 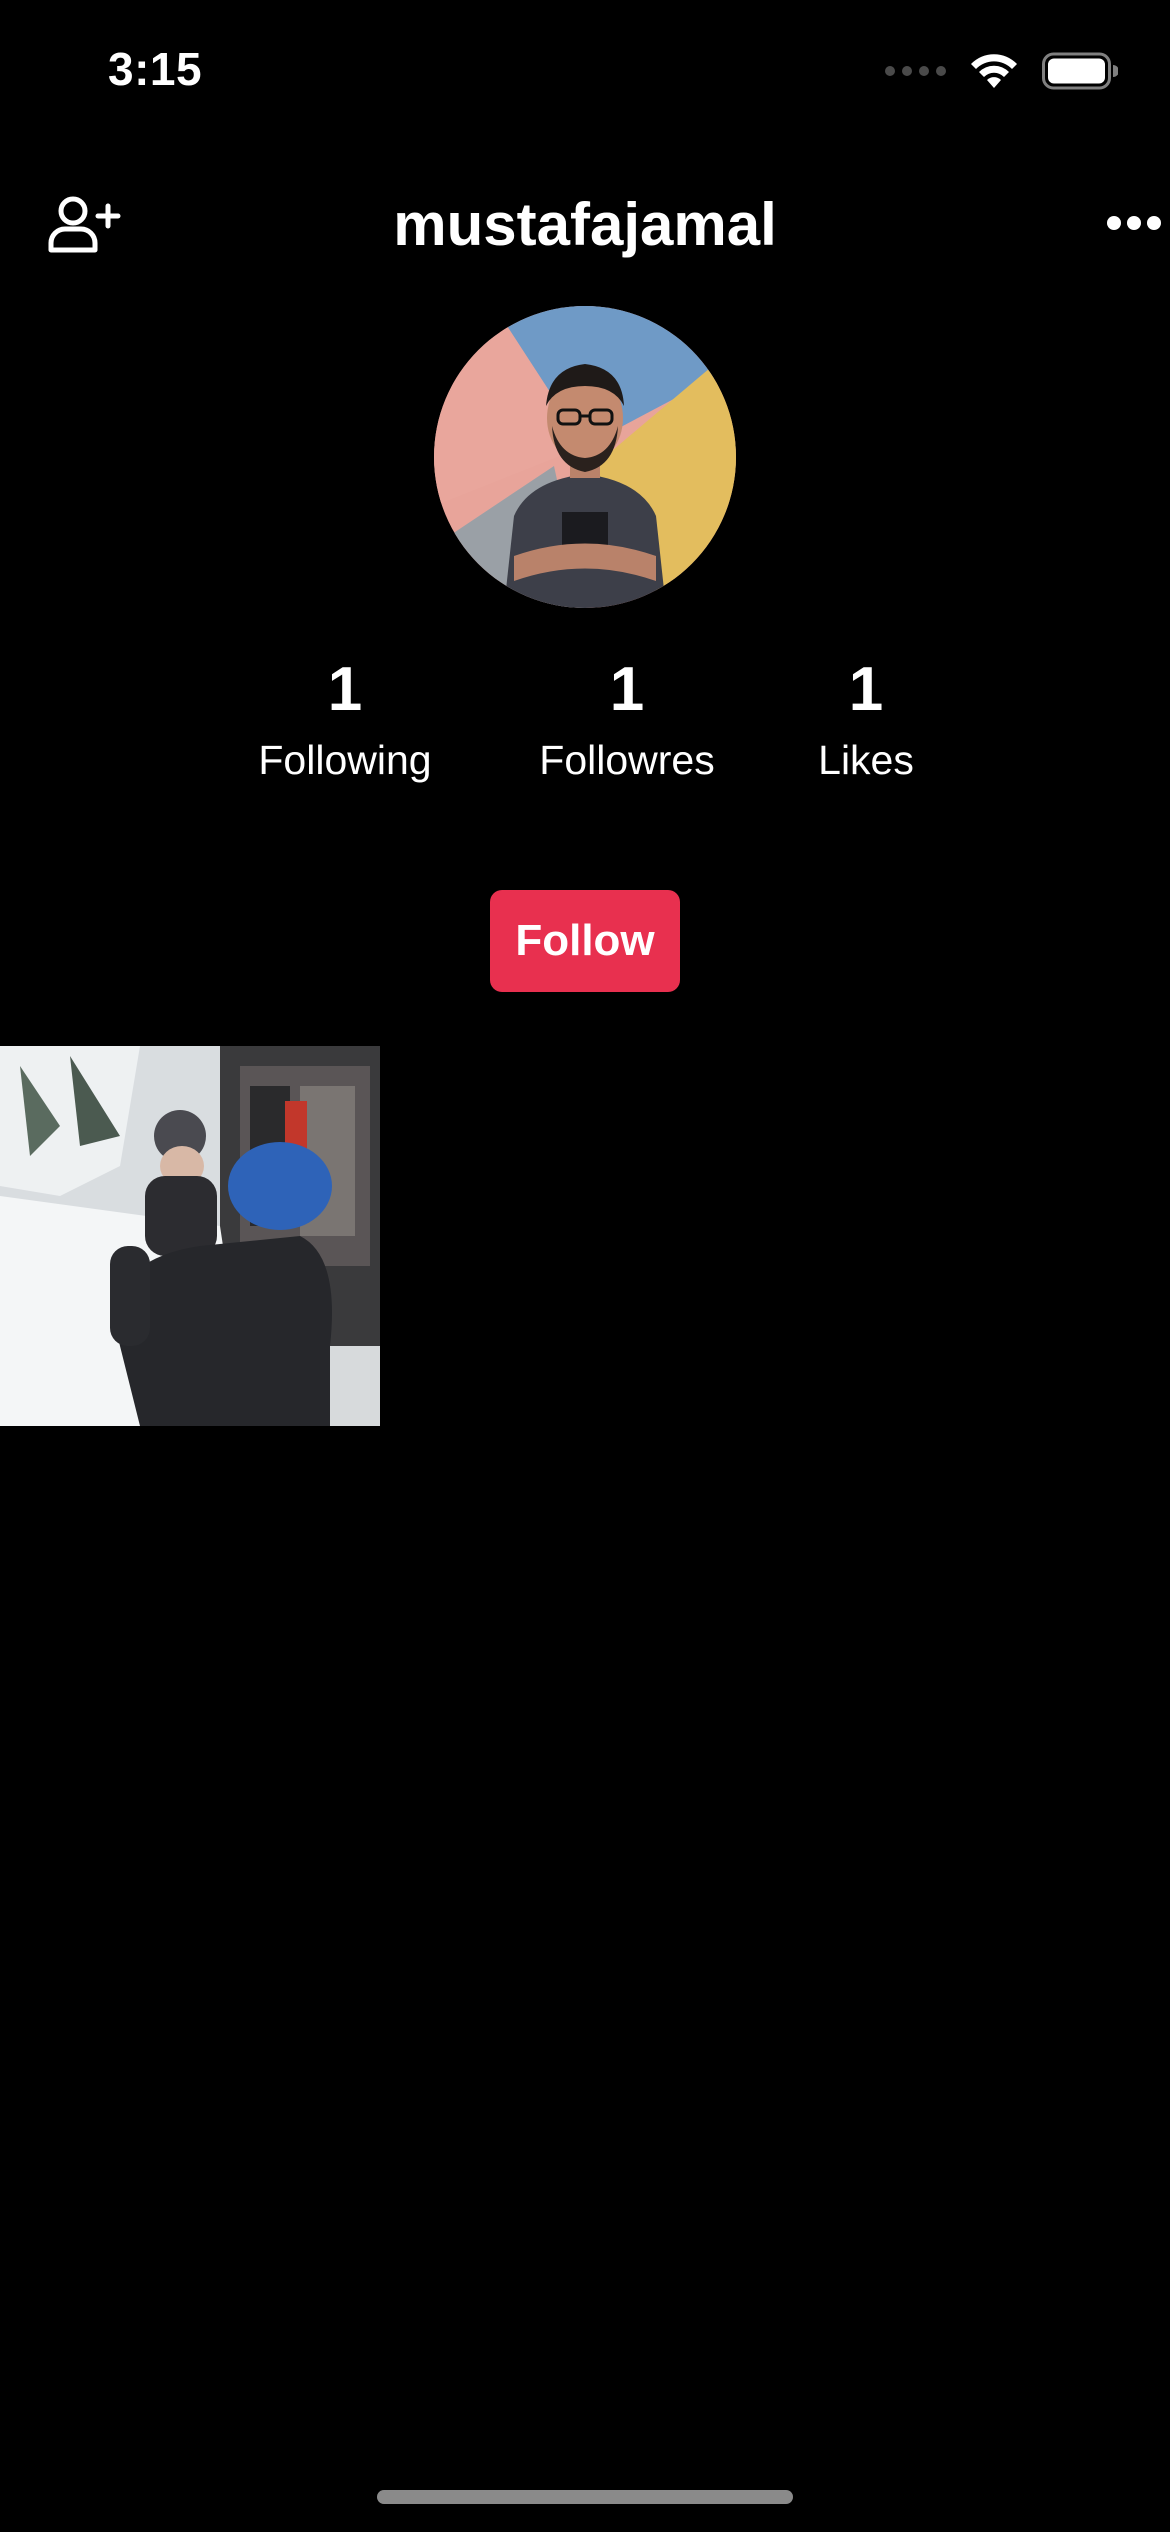 I want to click on profile-header: mustafajamal, so click(x=585, y=225).